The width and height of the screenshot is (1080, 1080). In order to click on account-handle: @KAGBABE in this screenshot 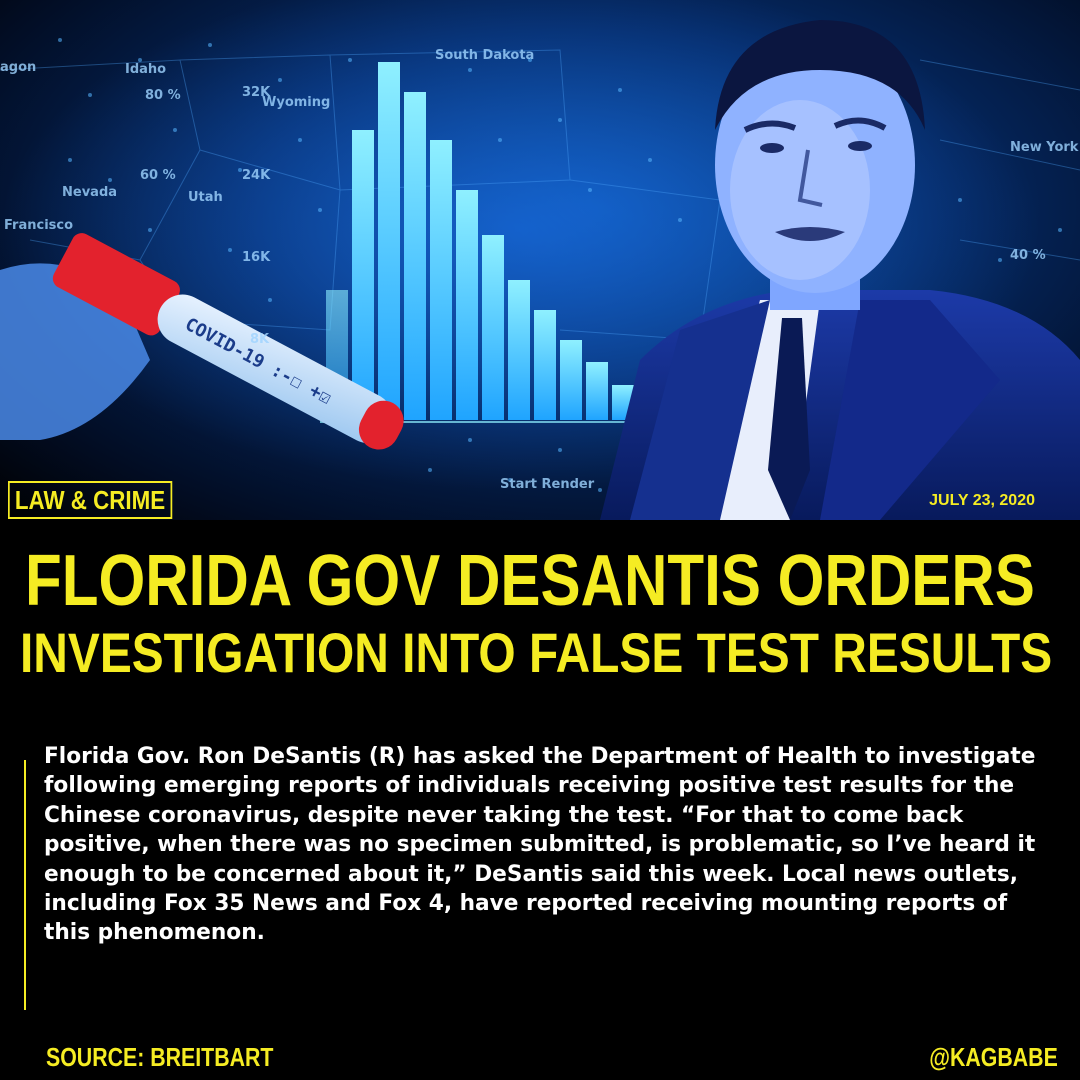, I will do `click(993, 1057)`.